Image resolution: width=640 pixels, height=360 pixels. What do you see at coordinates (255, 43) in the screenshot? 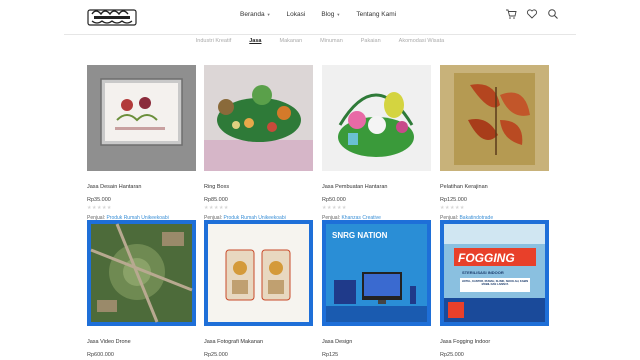
I see `tab-jasa: Jasa` at bounding box center [255, 43].